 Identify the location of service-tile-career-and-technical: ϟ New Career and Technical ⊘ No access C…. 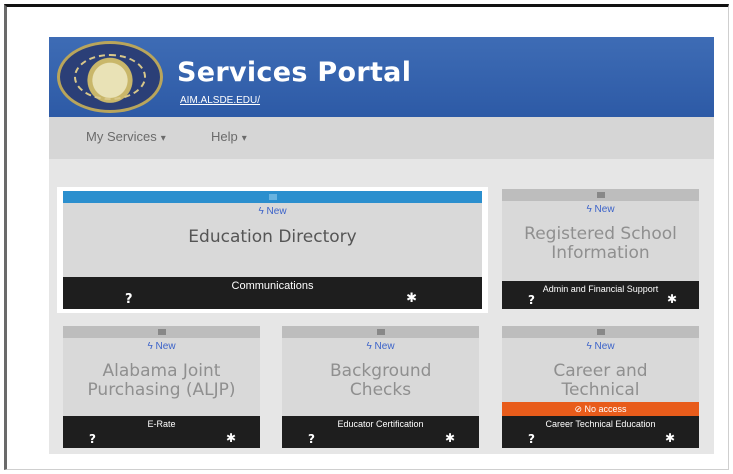
(600, 387).